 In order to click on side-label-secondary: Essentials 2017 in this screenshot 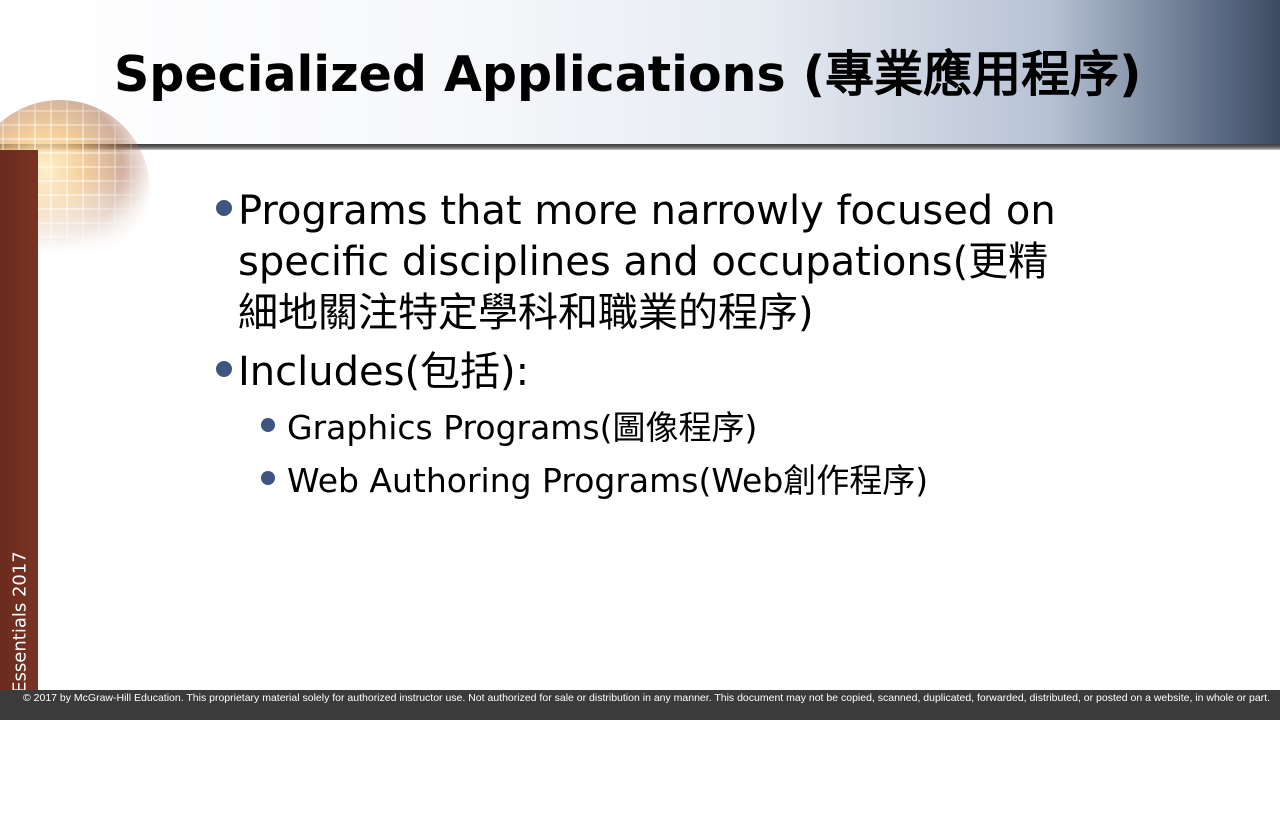, I will do `click(20, 622)`.